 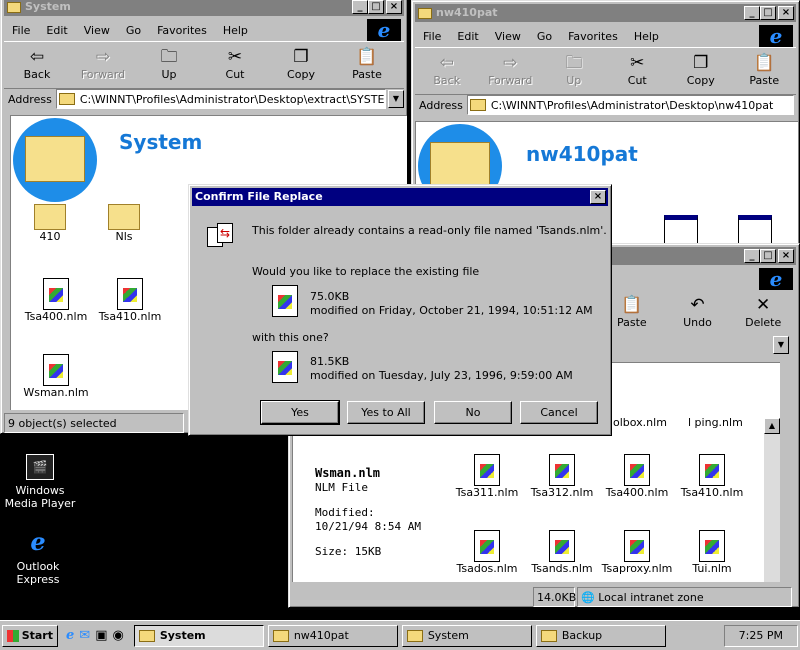 What do you see at coordinates (400, 197) in the screenshot?
I see `dialog-titlebar: Confirm File Replace ×` at bounding box center [400, 197].